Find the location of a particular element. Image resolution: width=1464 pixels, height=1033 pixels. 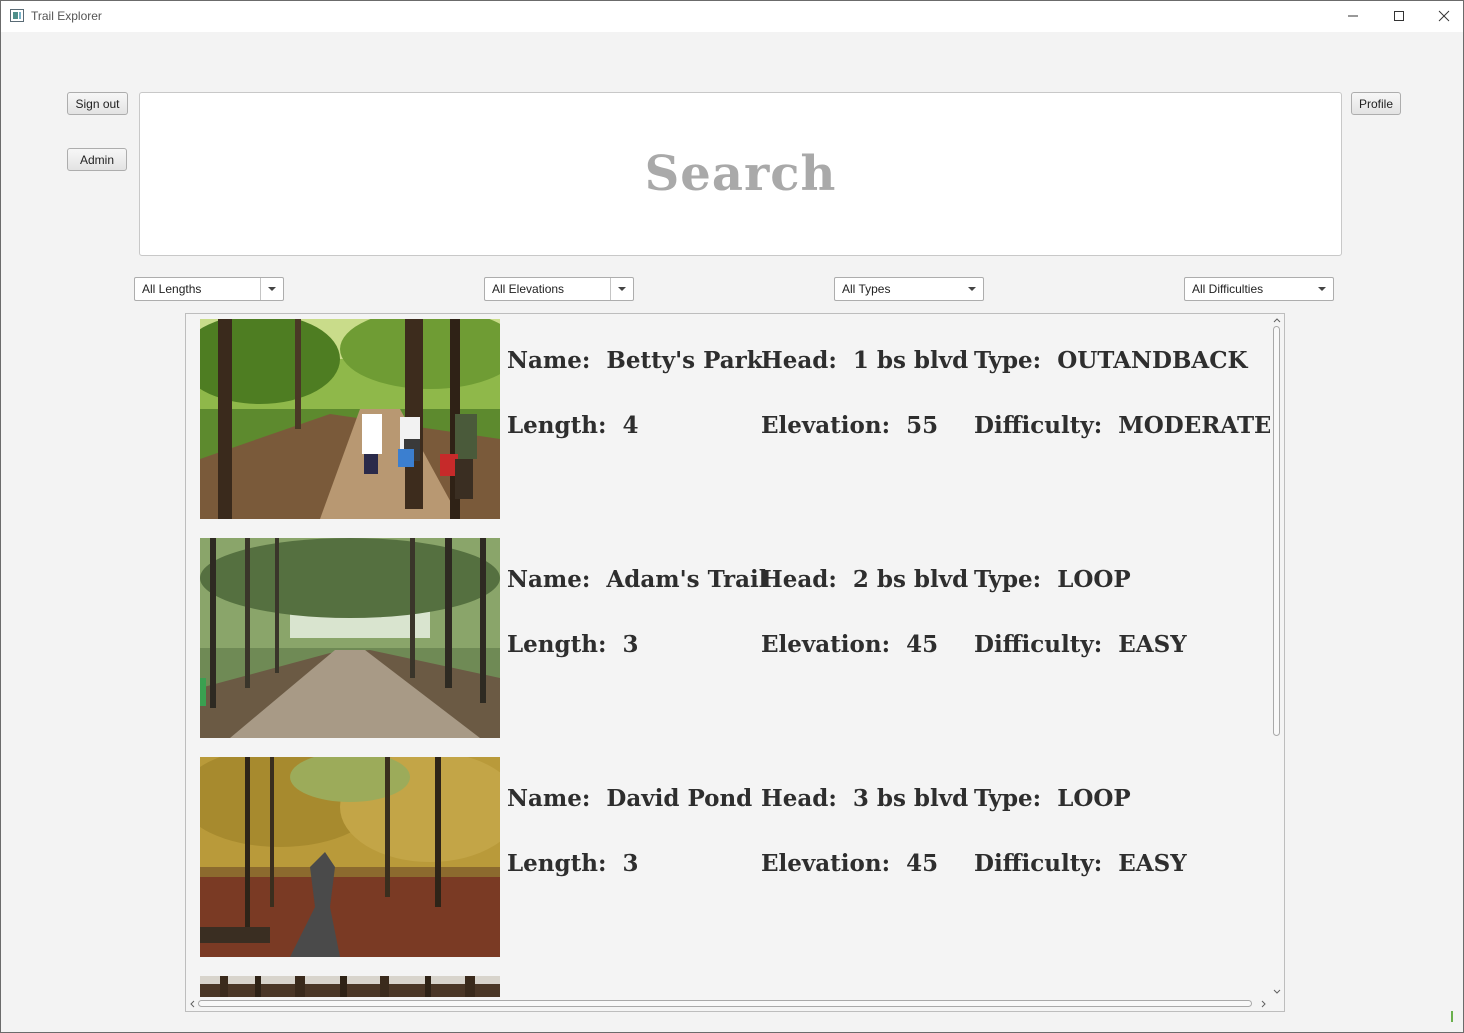

trail-type: Type: OUTANDBACK is located at coordinates (1111, 360).